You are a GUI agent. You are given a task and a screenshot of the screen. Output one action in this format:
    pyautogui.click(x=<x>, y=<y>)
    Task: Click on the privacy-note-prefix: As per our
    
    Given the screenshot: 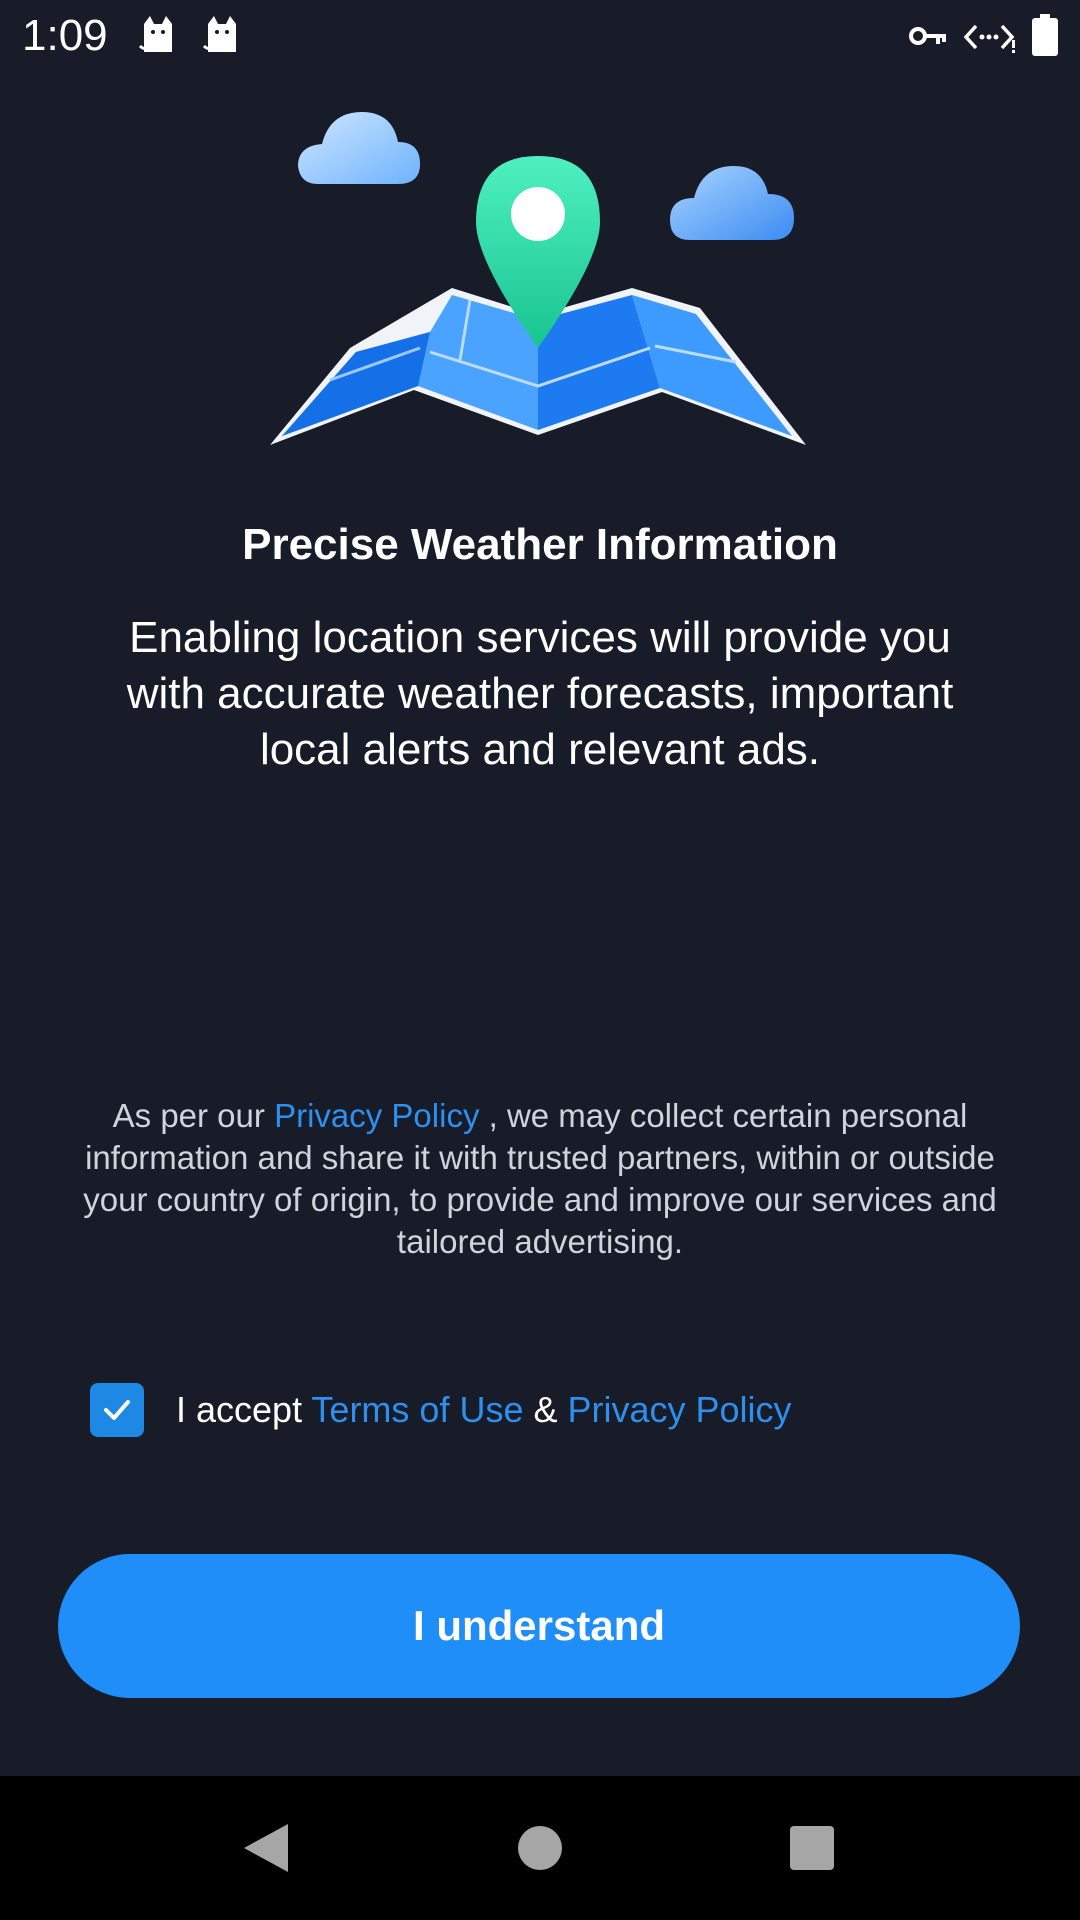 What is the action you would take?
    pyautogui.click(x=193, y=1115)
    